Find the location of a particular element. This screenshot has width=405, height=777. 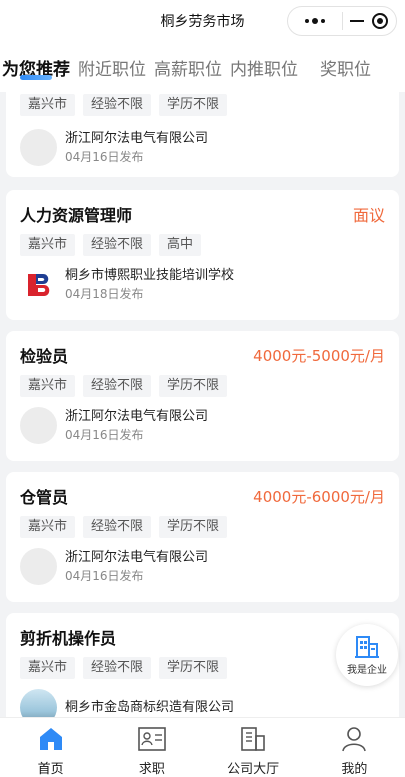

tab-label: 奖职位 is located at coordinates (345, 69).